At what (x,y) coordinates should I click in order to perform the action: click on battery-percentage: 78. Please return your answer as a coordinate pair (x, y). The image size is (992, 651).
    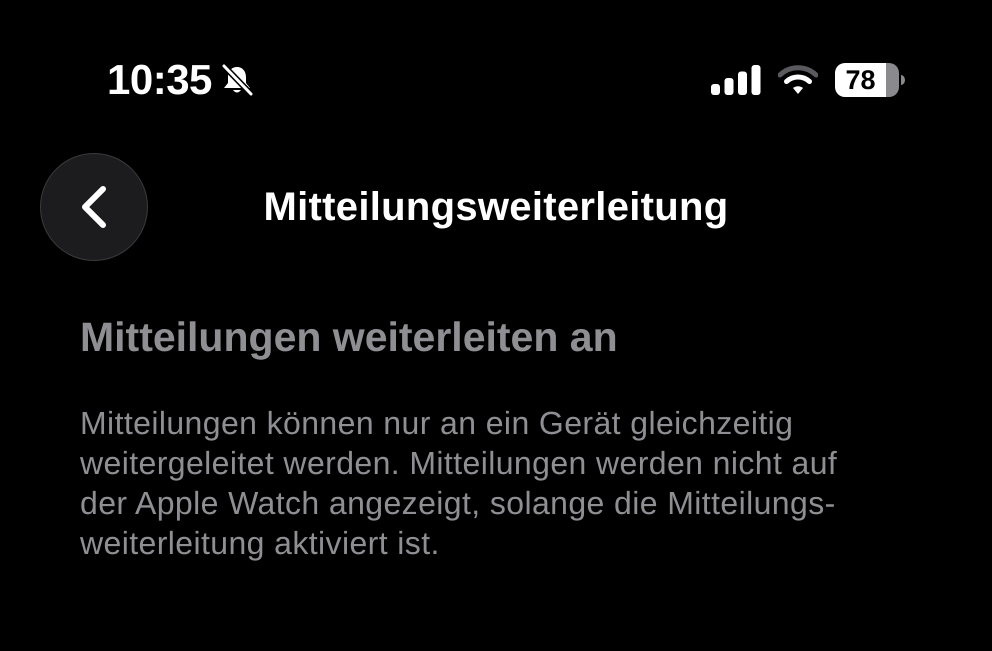
    Looking at the image, I should click on (860, 80).